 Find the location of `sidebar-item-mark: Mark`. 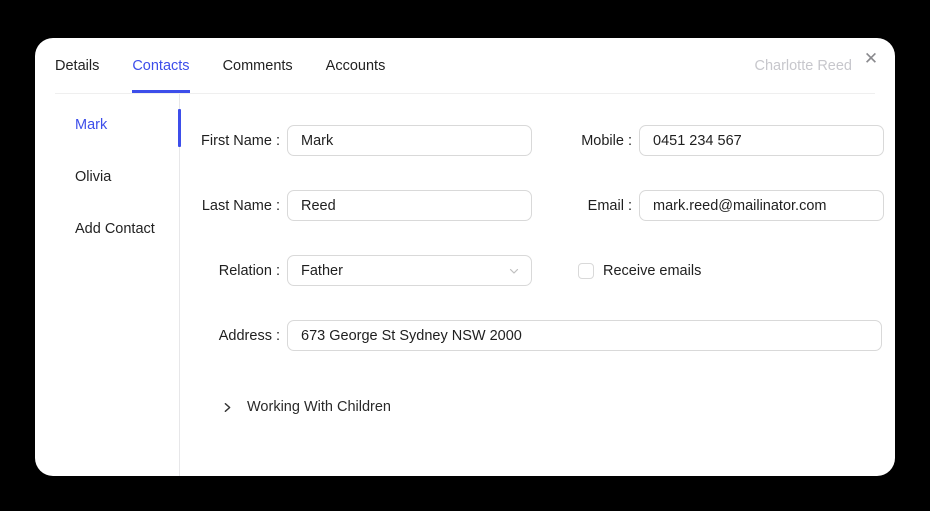

sidebar-item-mark: Mark is located at coordinates (107, 125).